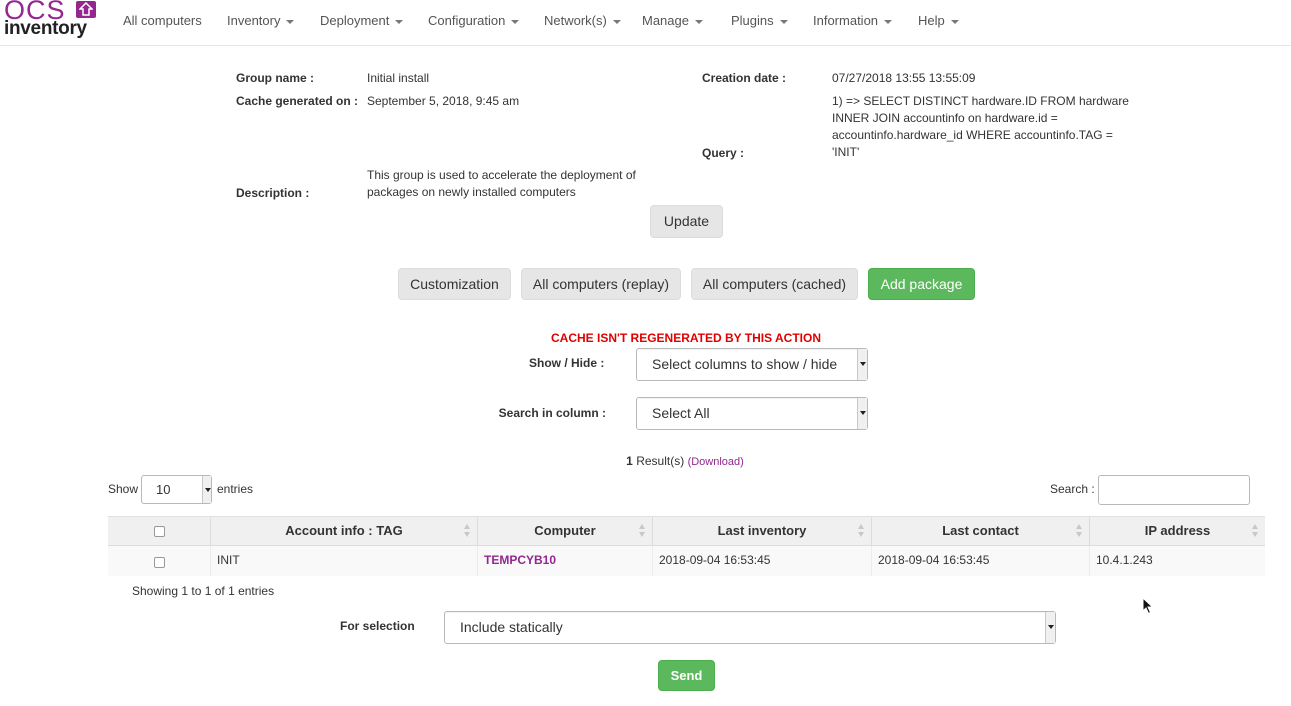  Describe the element at coordinates (398, 78) in the screenshot. I see `group-name-value: Initial install` at that location.